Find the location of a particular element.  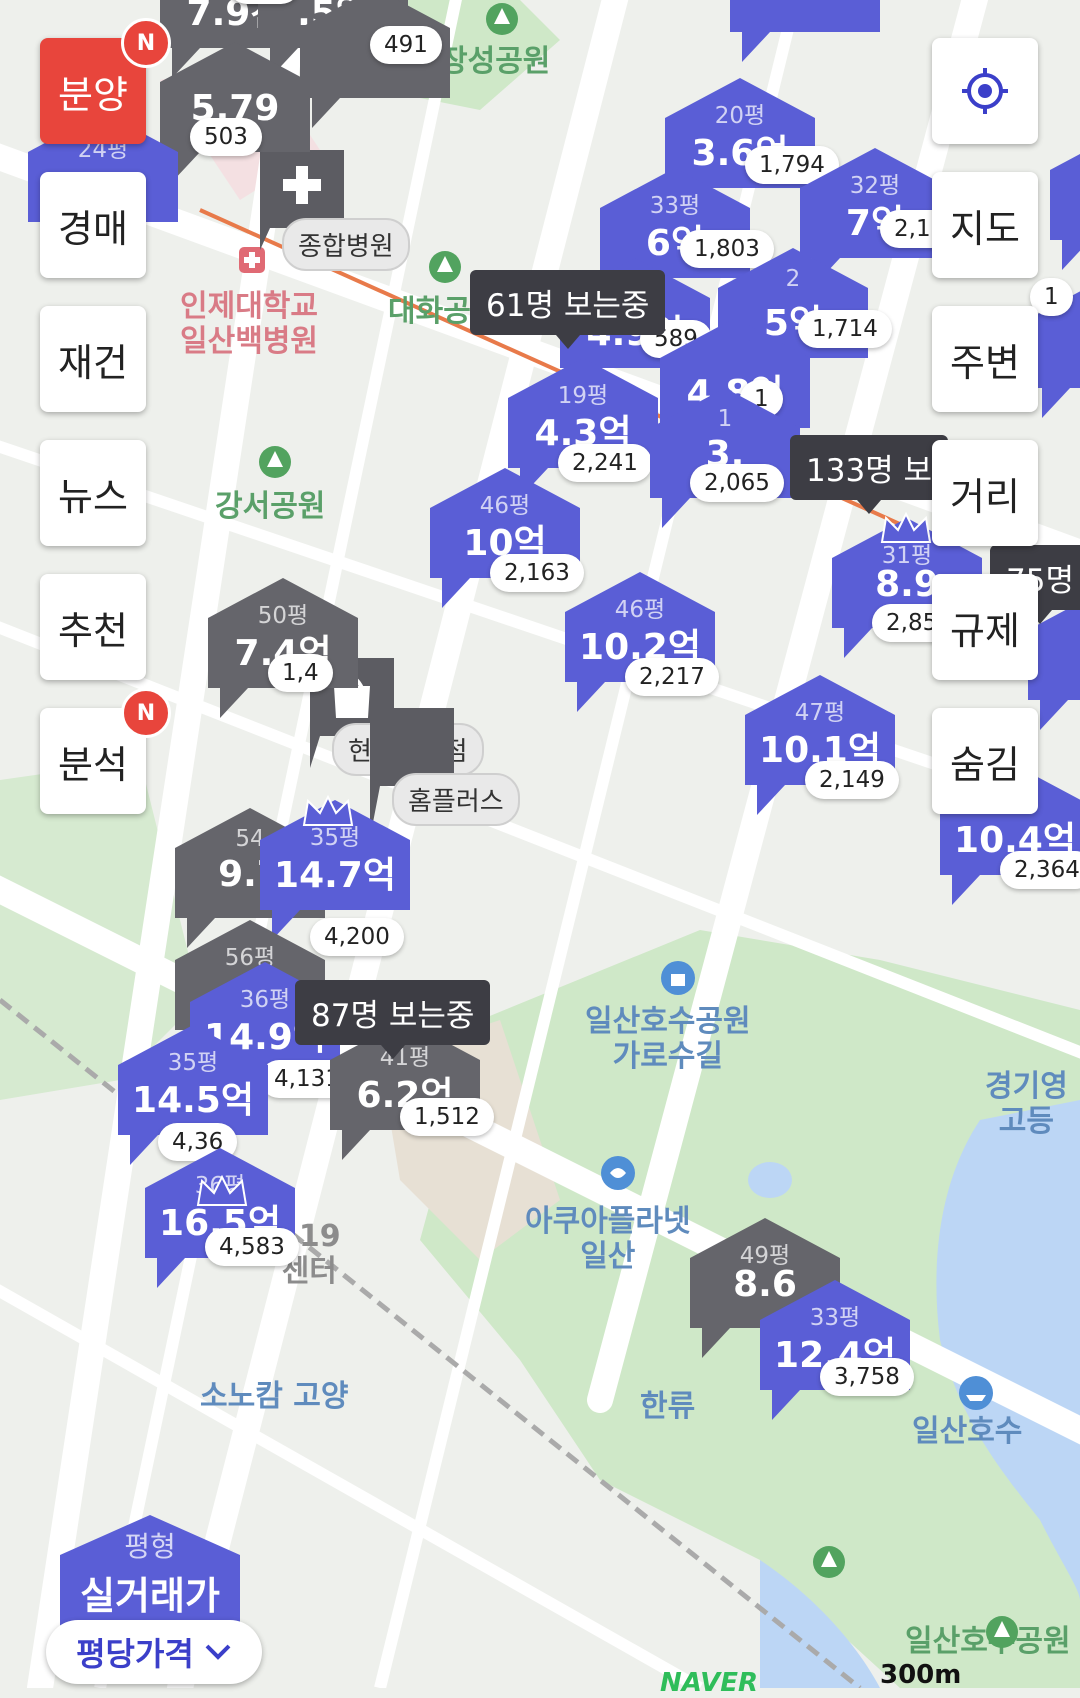

listing-count-pill: 1,4 is located at coordinates (300, 673).